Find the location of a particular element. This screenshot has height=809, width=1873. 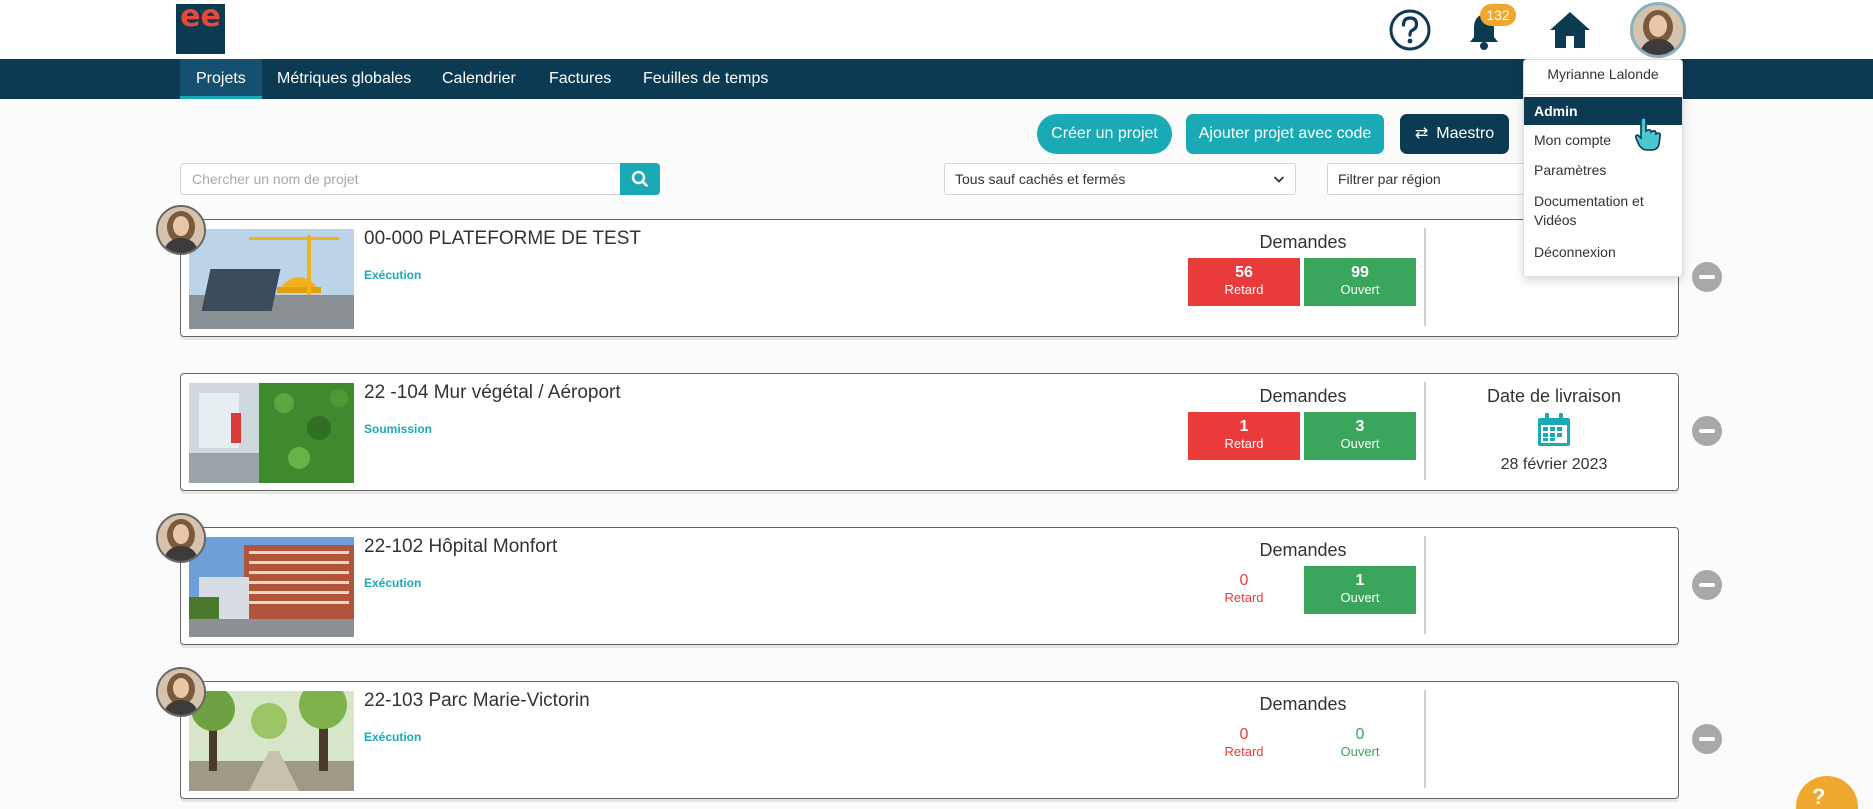

help-icon is located at coordinates (1410, 30).